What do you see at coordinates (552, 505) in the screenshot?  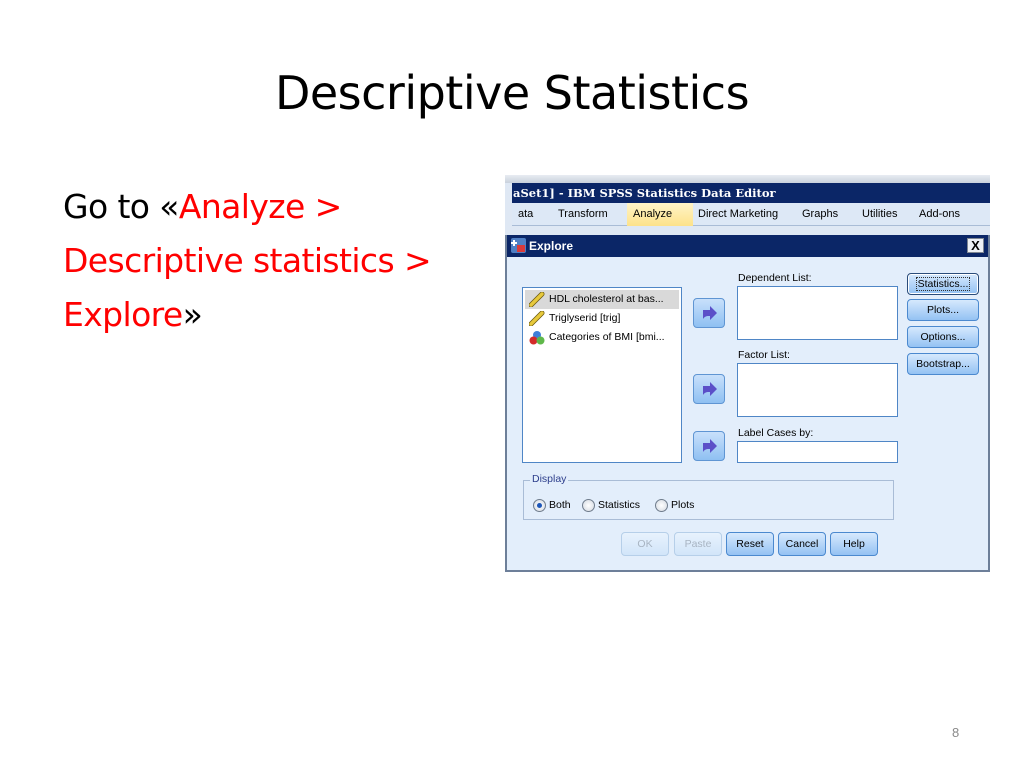 I see `display-both-radio: Both` at bounding box center [552, 505].